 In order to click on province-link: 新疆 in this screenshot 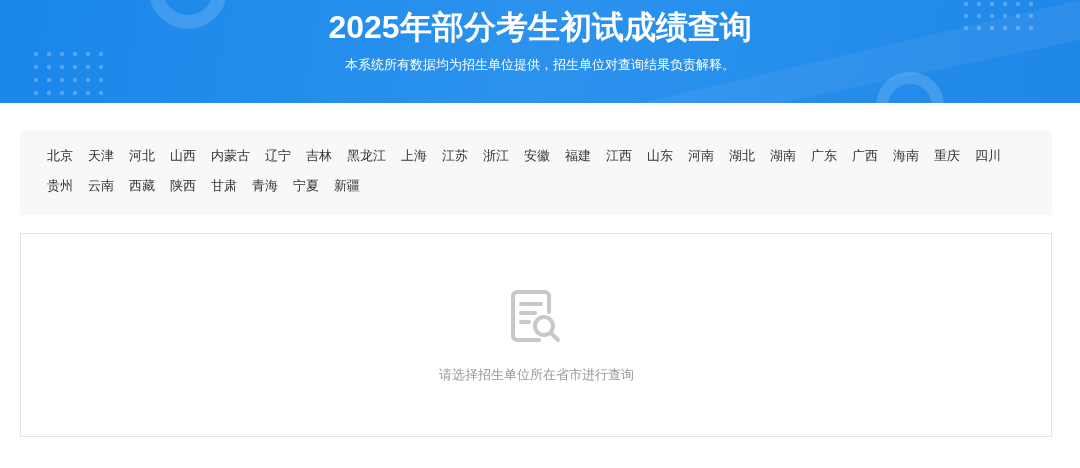, I will do `click(347, 186)`.